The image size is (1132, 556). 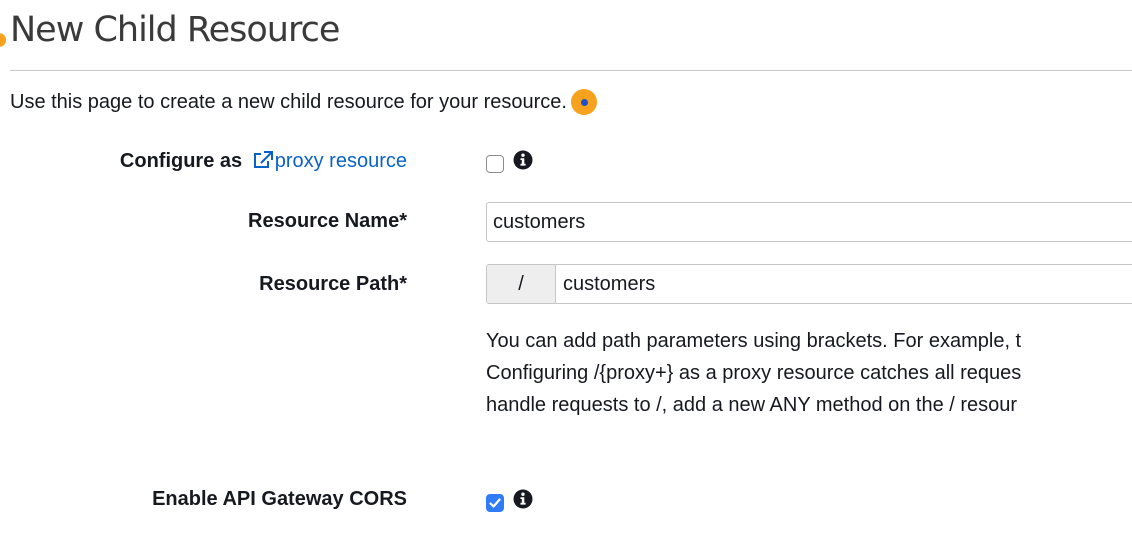 What do you see at coordinates (571, 70) in the screenshot?
I see `title-divider` at bounding box center [571, 70].